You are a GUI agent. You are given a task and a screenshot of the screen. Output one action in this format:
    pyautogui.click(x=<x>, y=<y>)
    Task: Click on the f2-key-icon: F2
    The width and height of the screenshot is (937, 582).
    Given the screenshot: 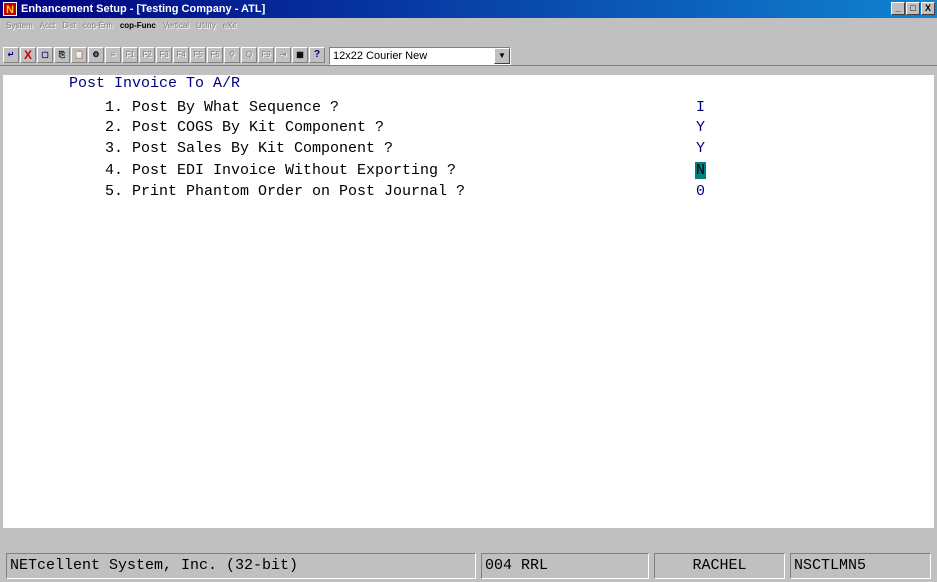 What is the action you would take?
    pyautogui.click(x=147, y=55)
    